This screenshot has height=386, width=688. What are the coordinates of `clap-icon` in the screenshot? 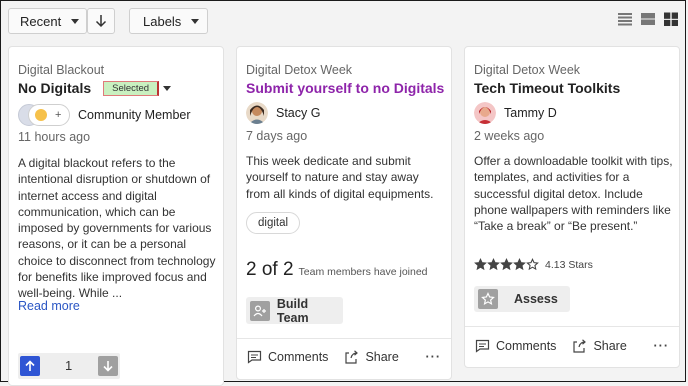 It's located at (41, 115).